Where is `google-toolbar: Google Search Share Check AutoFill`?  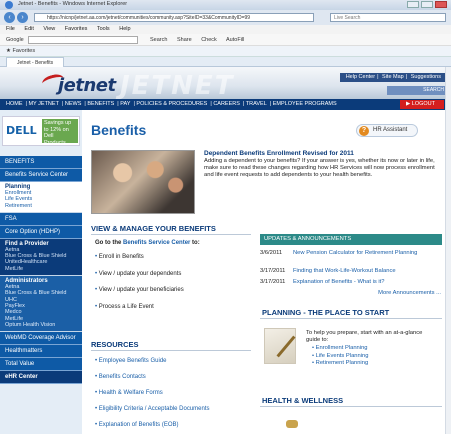 google-toolbar: Google Search Share Check AutoFill is located at coordinates (225, 40).